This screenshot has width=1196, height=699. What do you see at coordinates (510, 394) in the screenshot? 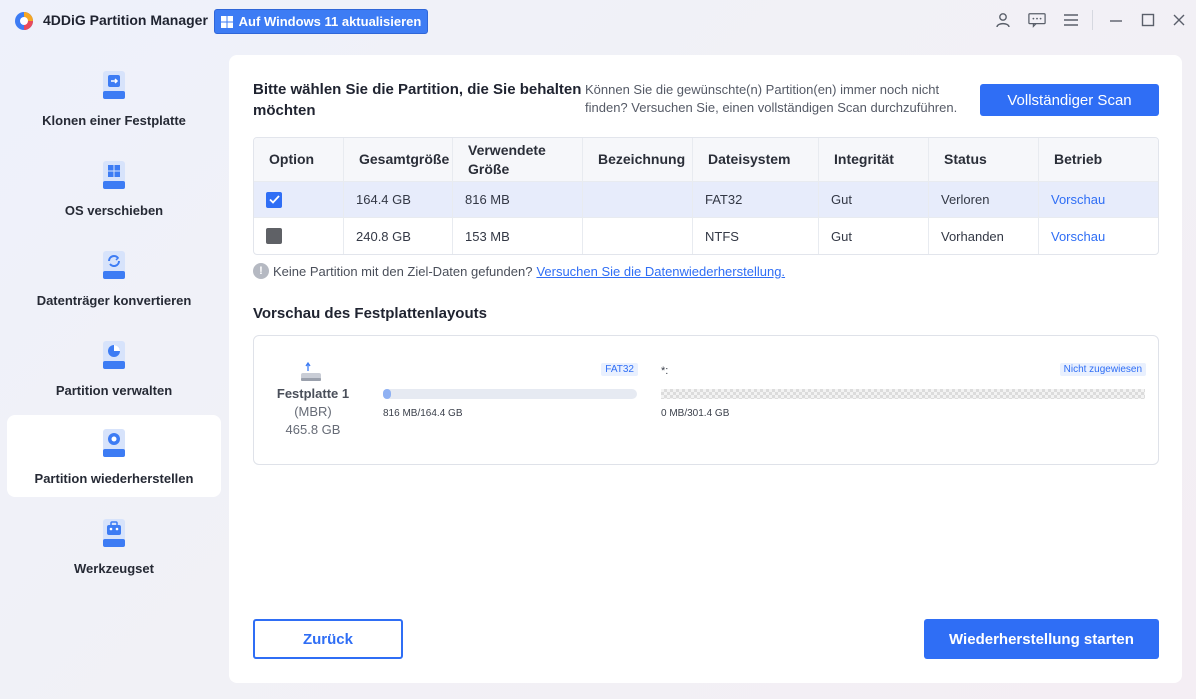
I see `partition-usage-bar` at bounding box center [510, 394].